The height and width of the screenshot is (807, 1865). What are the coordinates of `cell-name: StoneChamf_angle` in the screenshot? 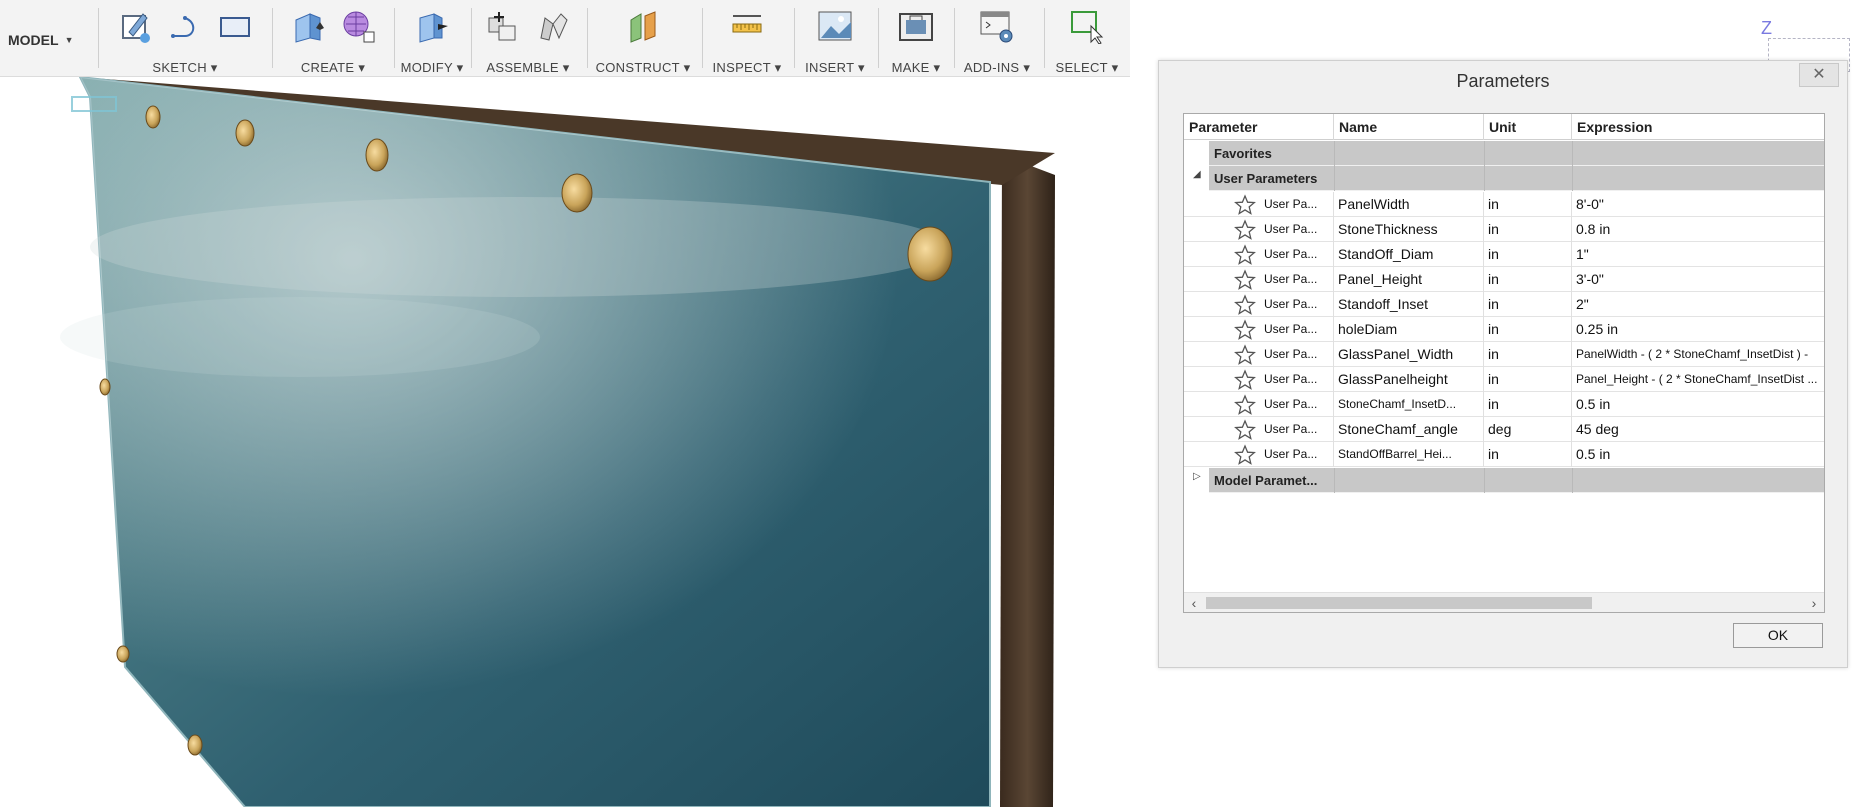 It's located at (1409, 429).